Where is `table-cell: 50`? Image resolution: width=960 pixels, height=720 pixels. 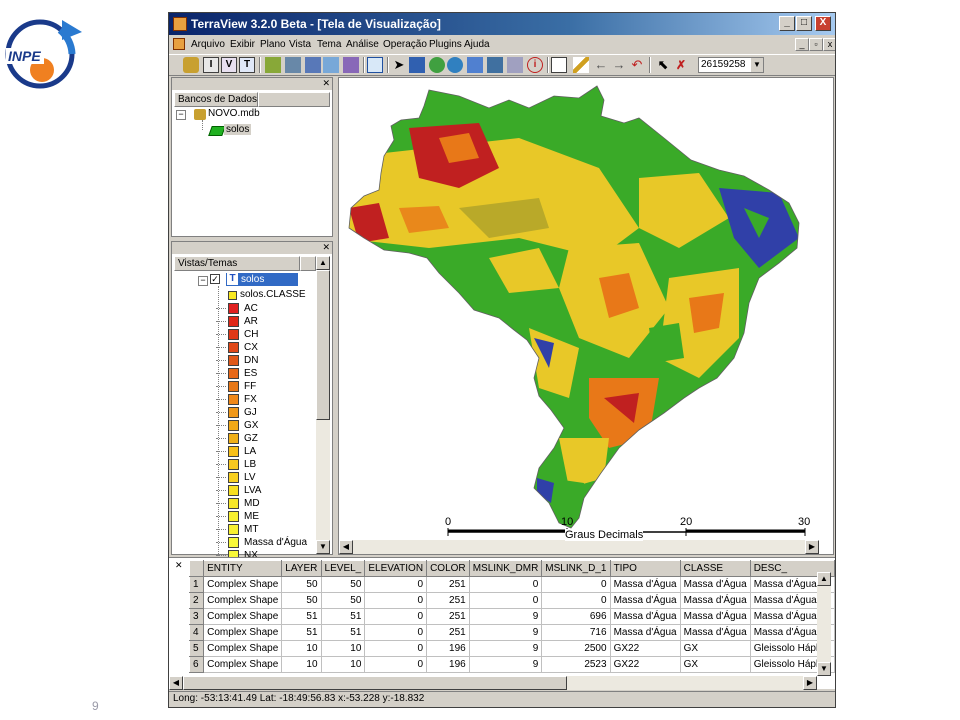
table-cell: 50 is located at coordinates (301, 584).